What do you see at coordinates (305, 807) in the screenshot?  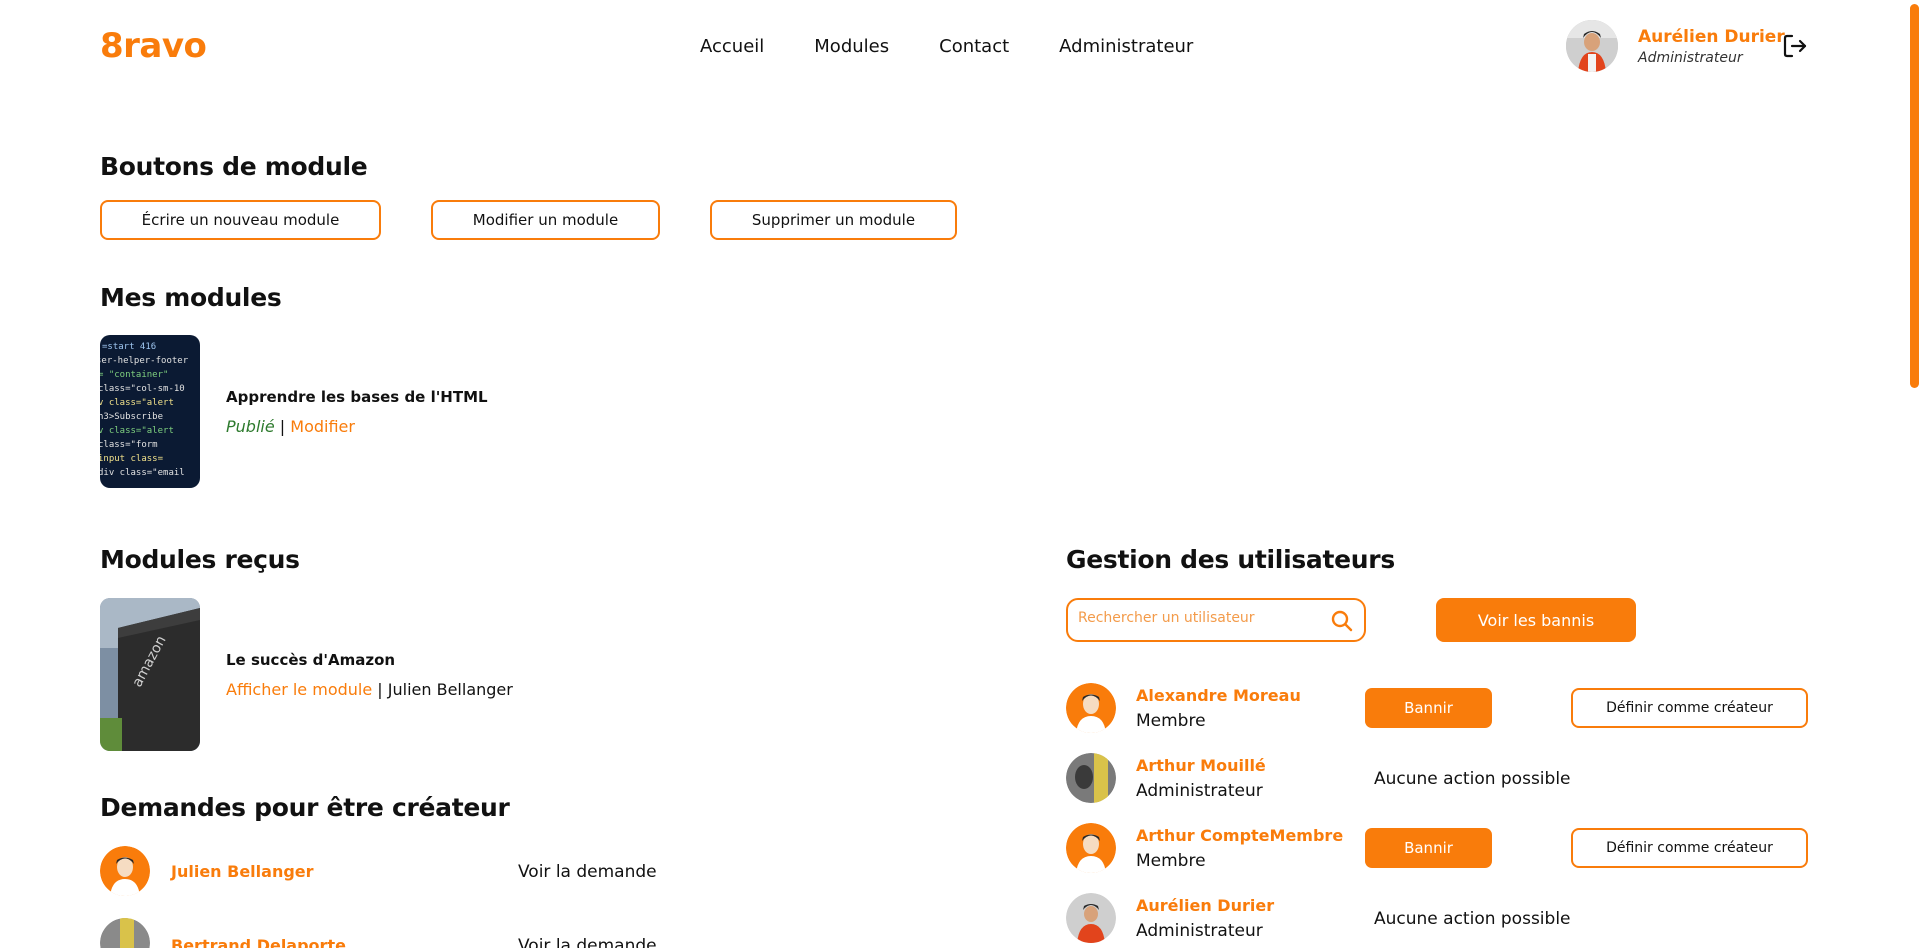 I see `section-title-creator-requests: Demandes pour être créateur` at bounding box center [305, 807].